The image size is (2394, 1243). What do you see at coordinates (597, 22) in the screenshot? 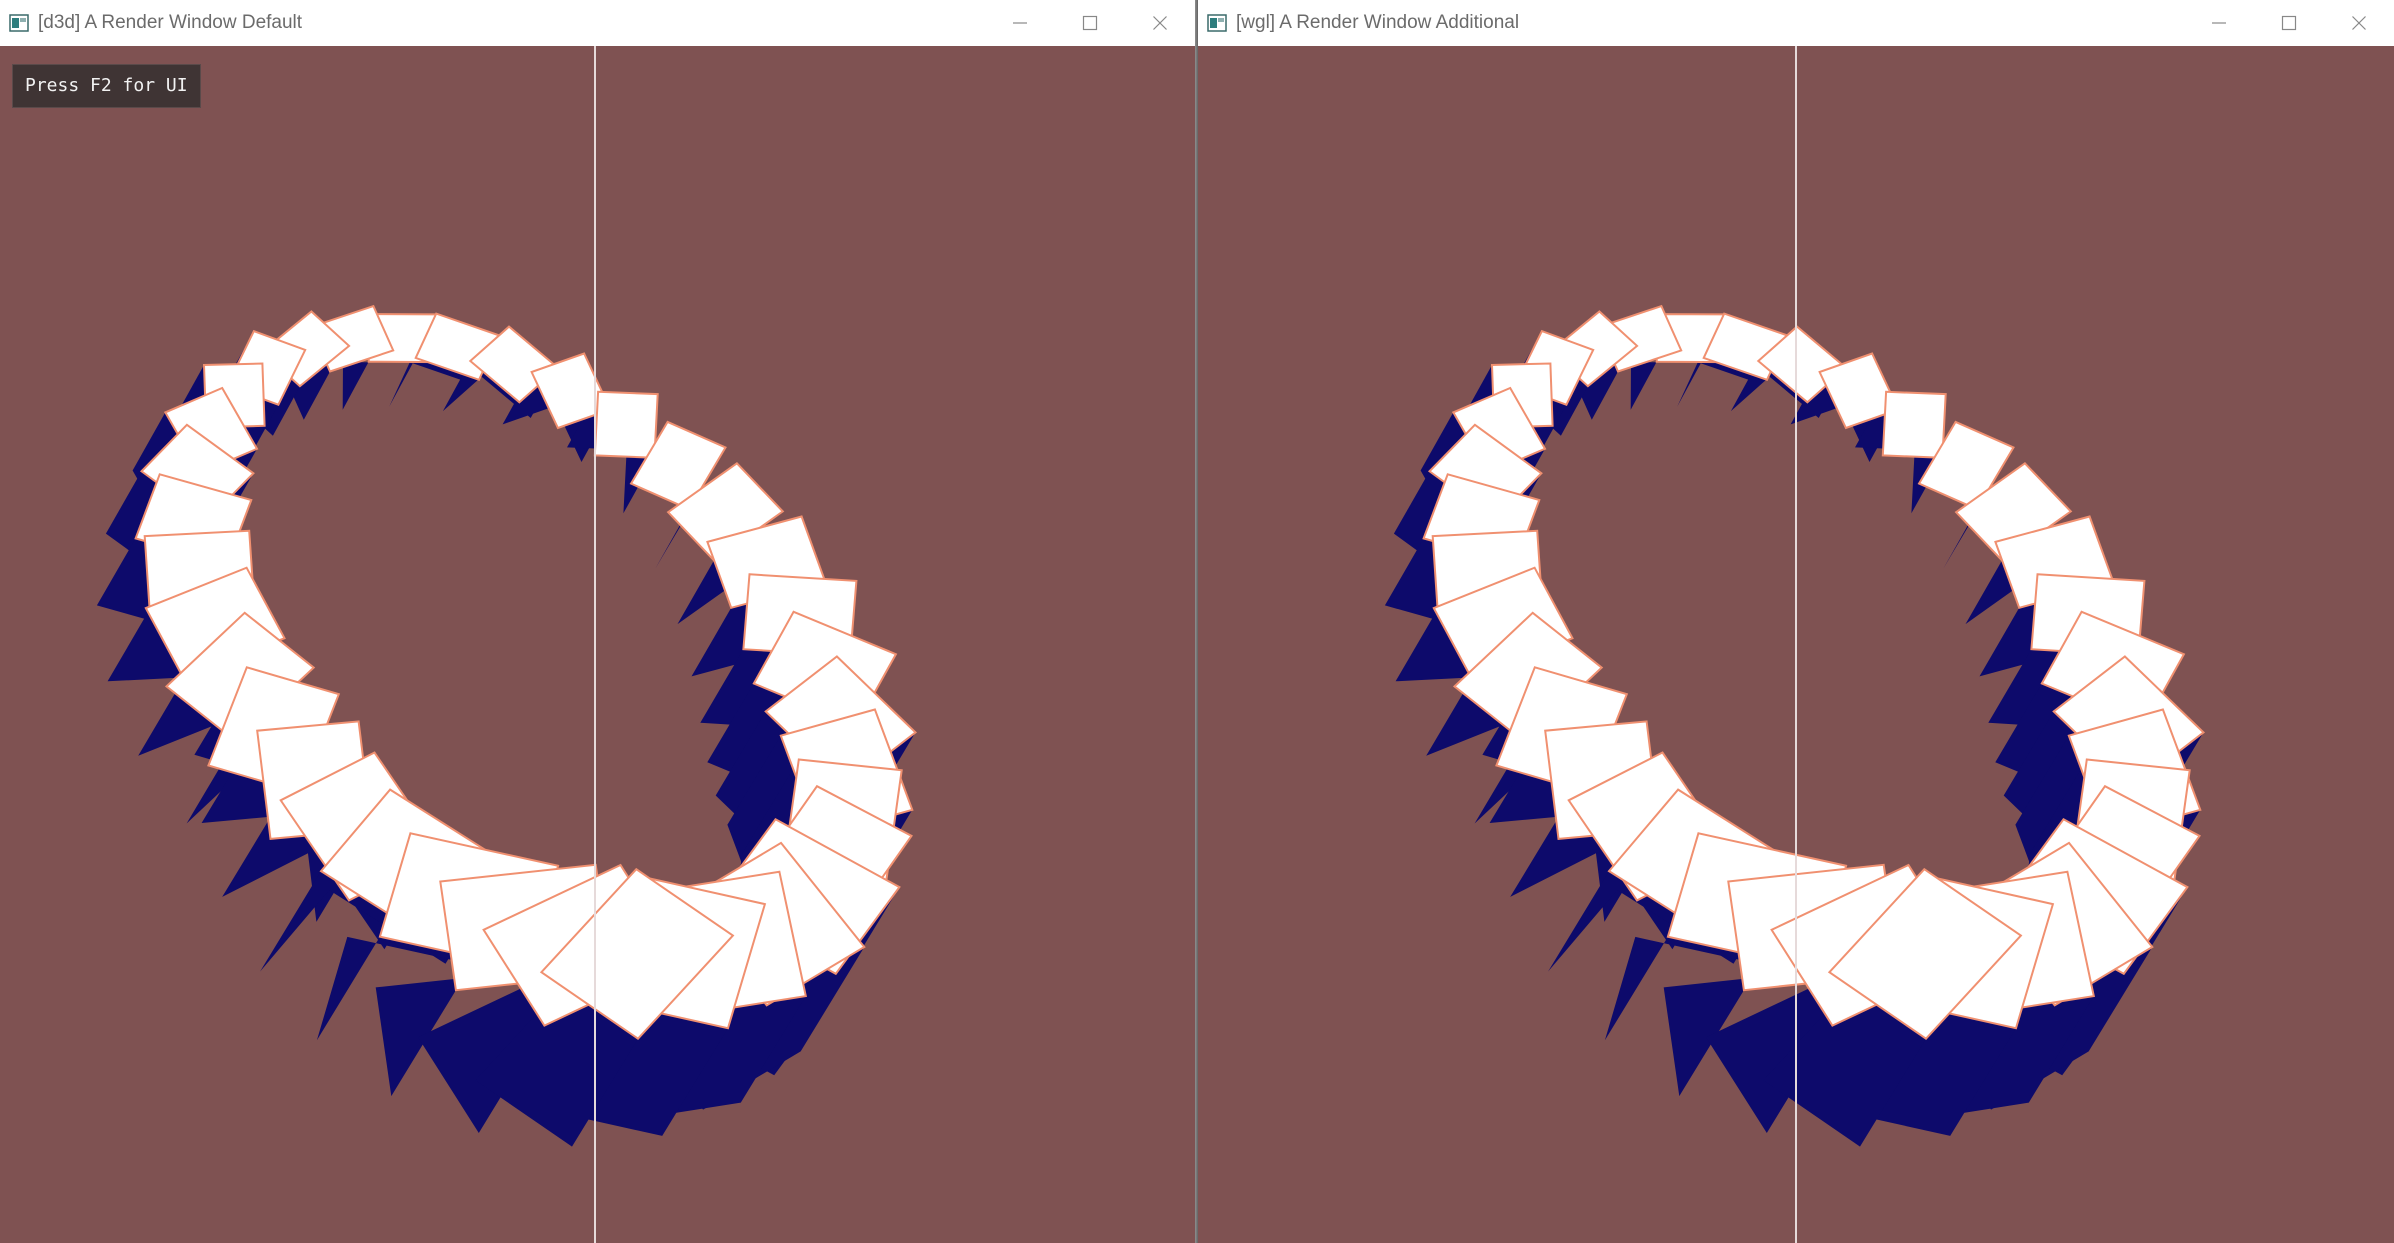
I see `title-bar: [d3d] A Render Window Default` at bounding box center [597, 22].